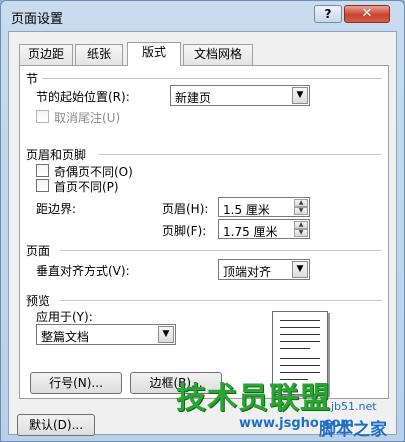  What do you see at coordinates (240, 154) in the screenshot?
I see `headers-footers-divider` at bounding box center [240, 154].